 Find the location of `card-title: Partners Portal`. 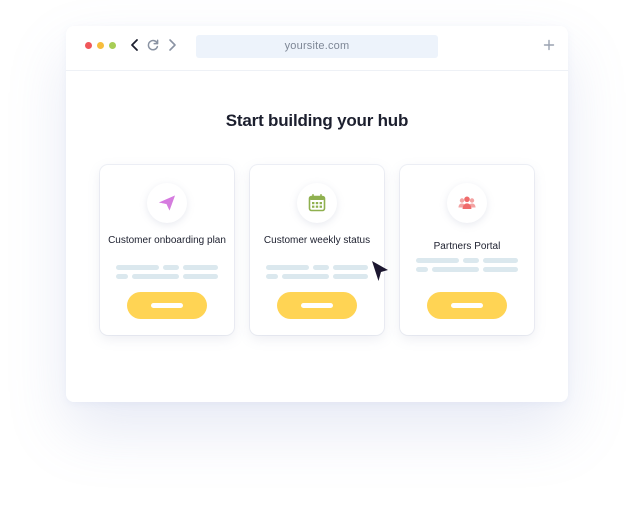

card-title: Partners Portal is located at coordinates (467, 246).